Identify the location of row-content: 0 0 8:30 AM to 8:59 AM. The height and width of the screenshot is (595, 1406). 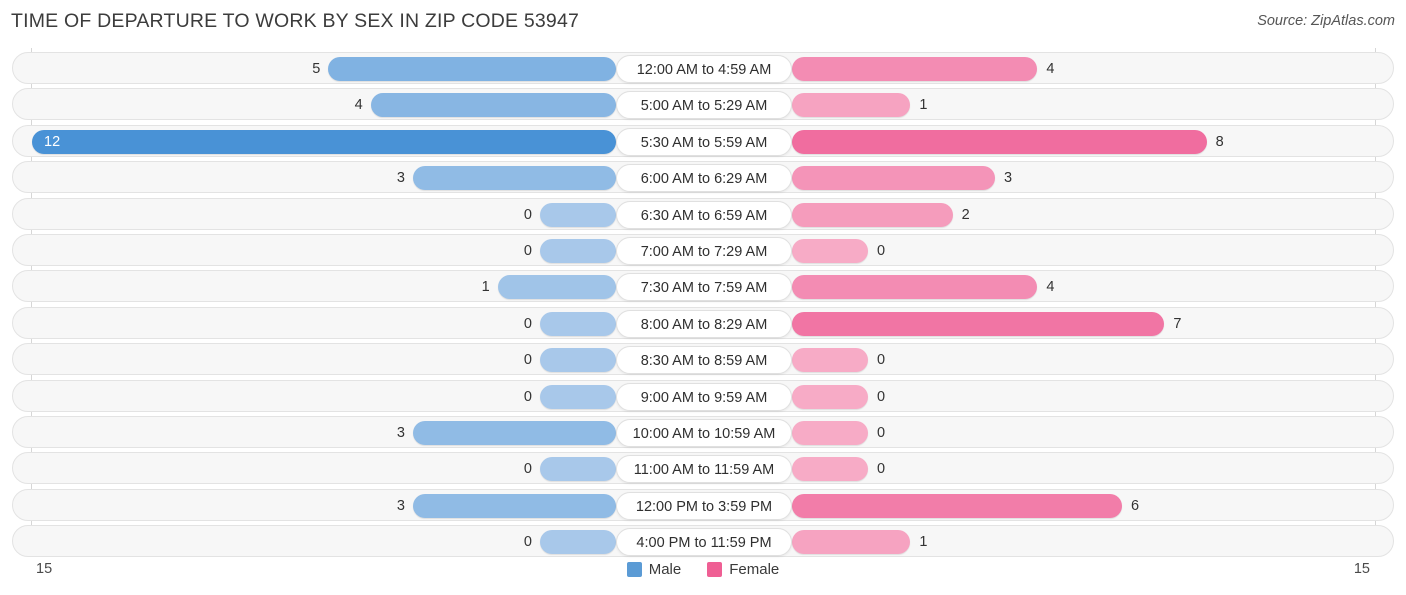
(703, 359).